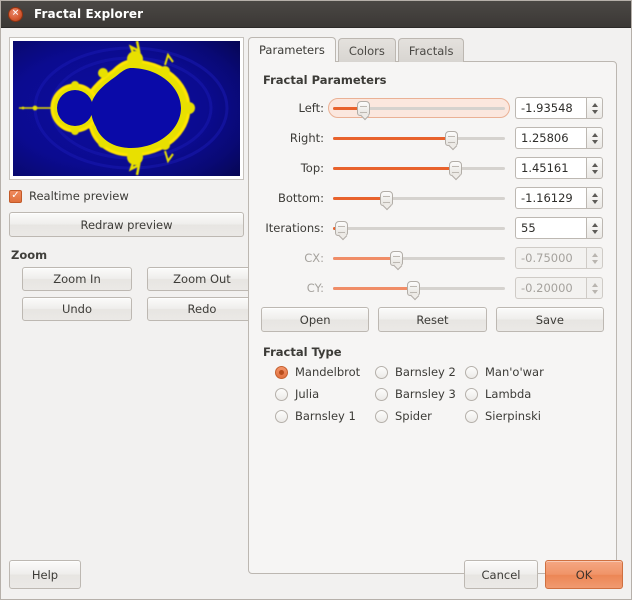  Describe the element at coordinates (514, 372) in the screenshot. I see `radio-manowar-label: Man'o'war` at that location.